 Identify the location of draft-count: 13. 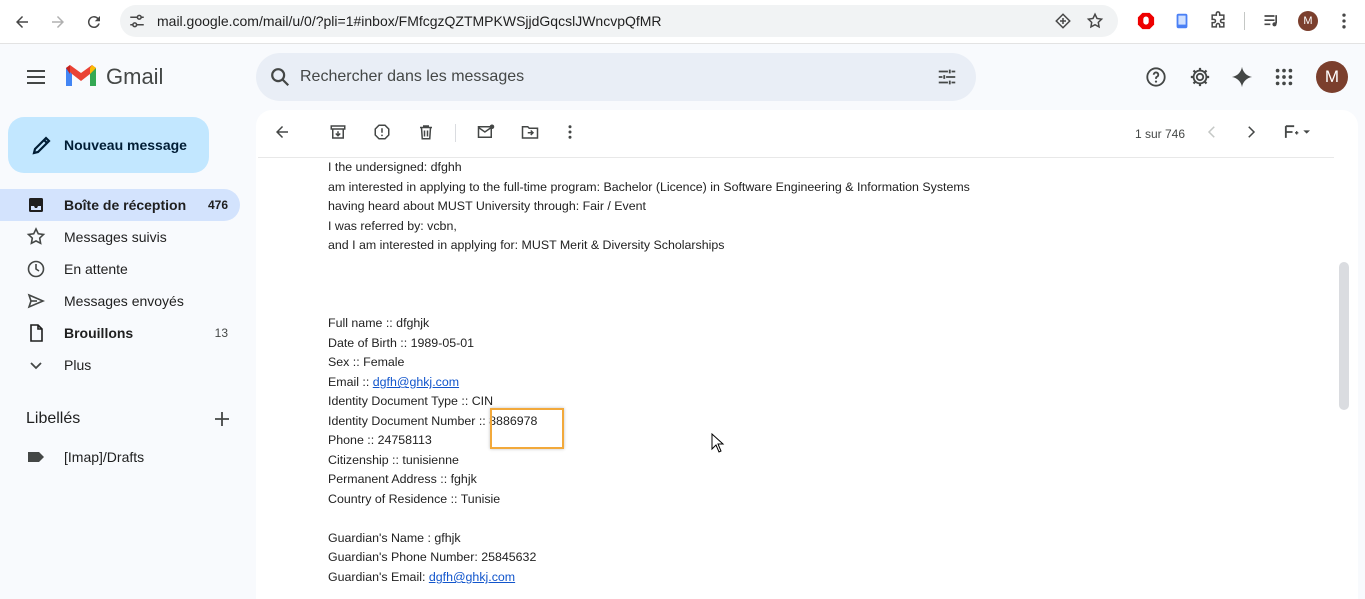
(221, 333).